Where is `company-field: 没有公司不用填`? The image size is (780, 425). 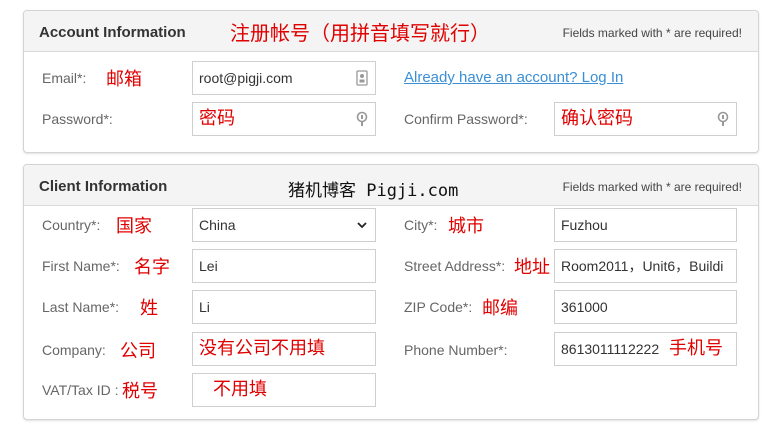
company-field: 没有公司不用填 is located at coordinates (284, 349).